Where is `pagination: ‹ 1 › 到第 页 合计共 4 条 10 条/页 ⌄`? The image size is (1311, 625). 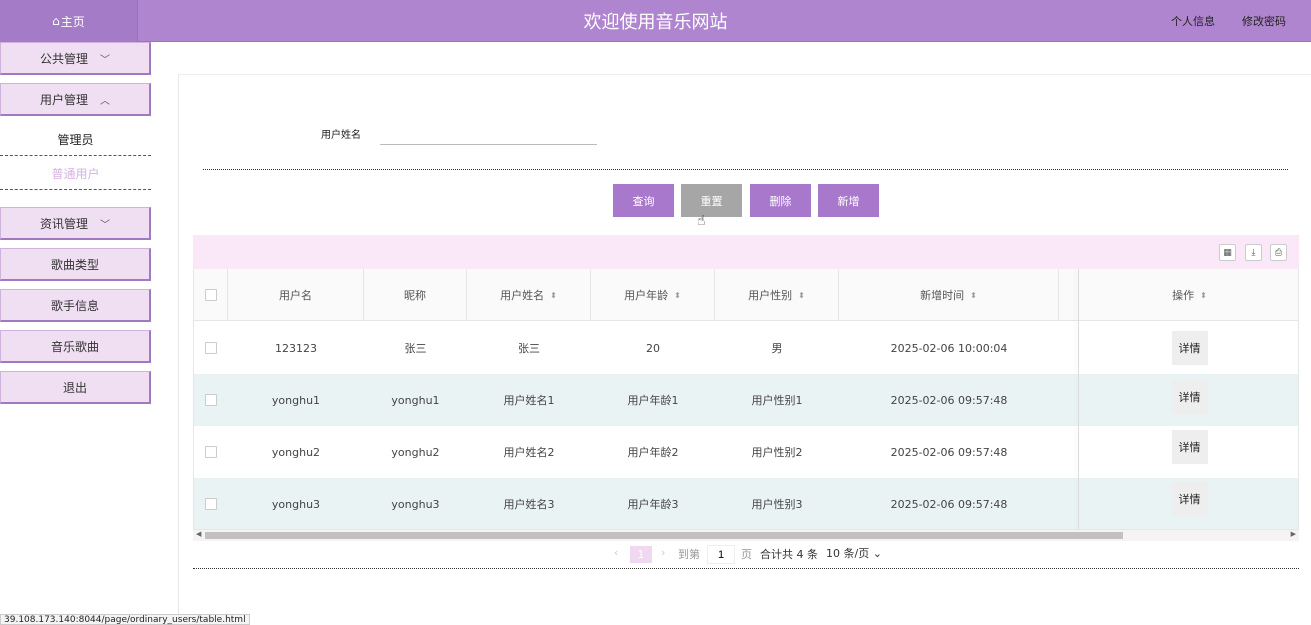 pagination: ‹ 1 › 到第 页 合计共 4 条 10 条/页 ⌄ is located at coordinates (746, 555).